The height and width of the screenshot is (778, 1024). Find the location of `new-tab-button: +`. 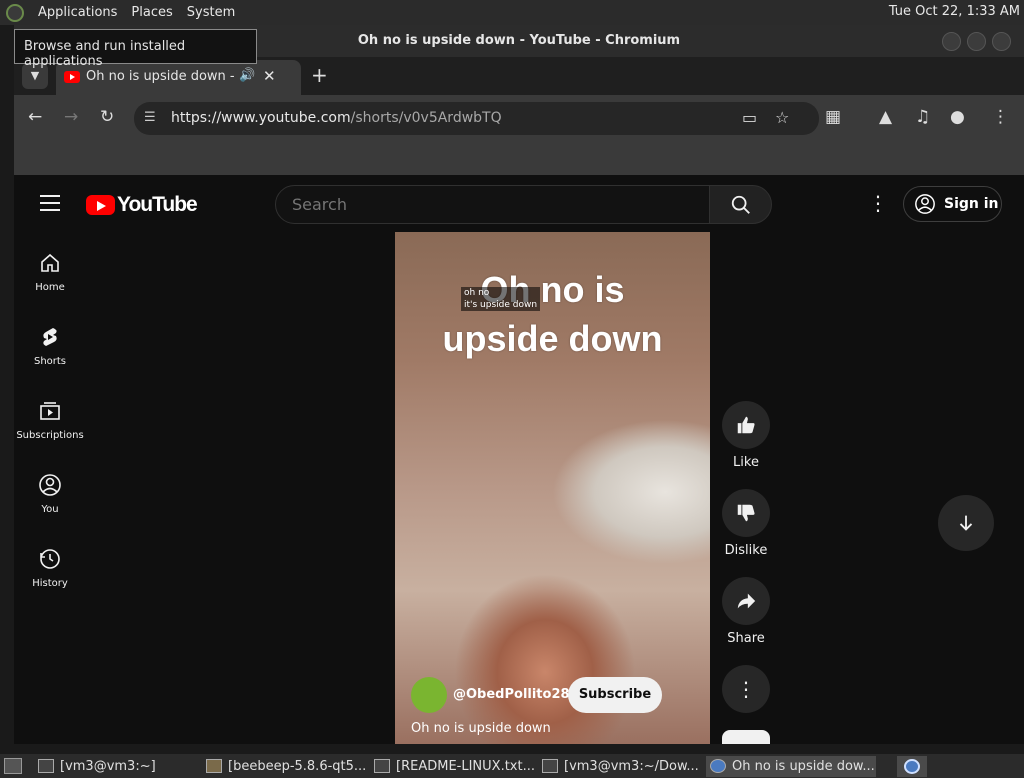

new-tab-button: + is located at coordinates (319, 75).